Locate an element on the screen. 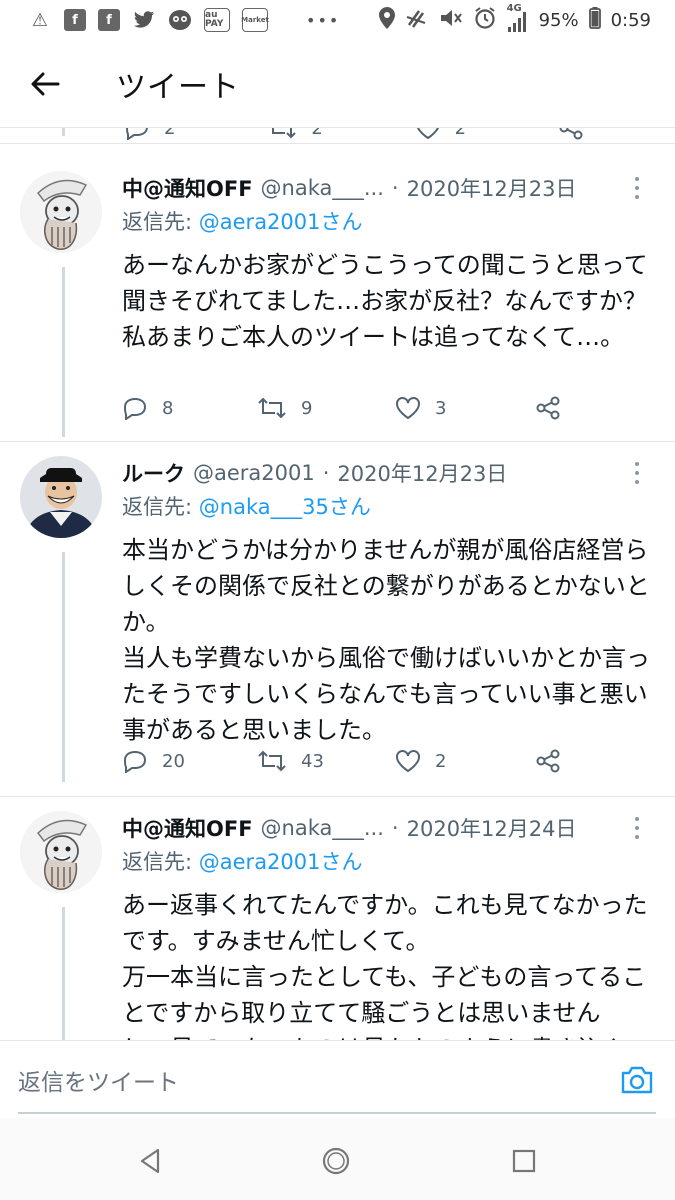  retweet-button: 2 is located at coordinates (295, 133).